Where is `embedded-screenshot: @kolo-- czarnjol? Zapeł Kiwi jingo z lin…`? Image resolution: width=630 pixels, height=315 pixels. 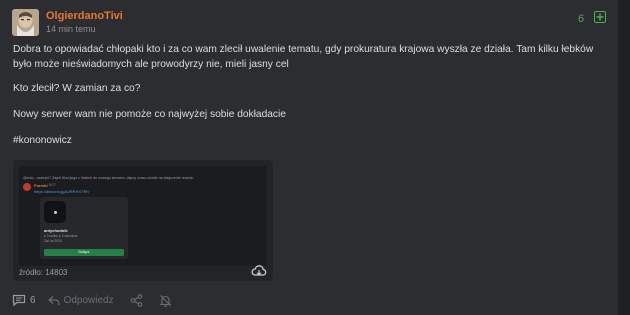 embedded-screenshot: @kolo-- czarnjol? Zapeł Kiwi jingo z lin… is located at coordinates (143, 216).